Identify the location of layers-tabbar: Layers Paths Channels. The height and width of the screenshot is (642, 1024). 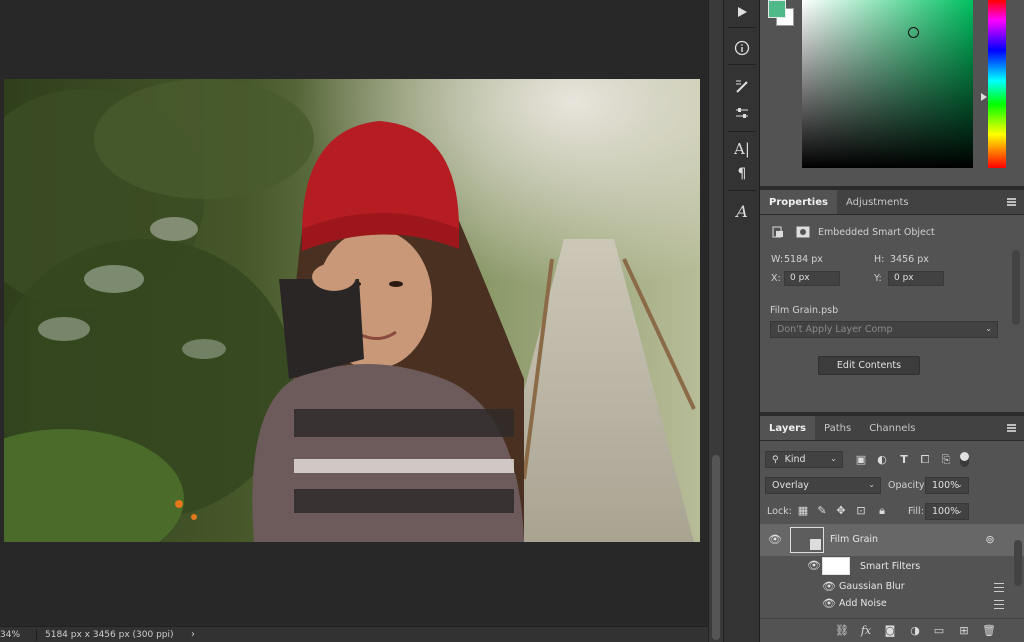
(892, 428).